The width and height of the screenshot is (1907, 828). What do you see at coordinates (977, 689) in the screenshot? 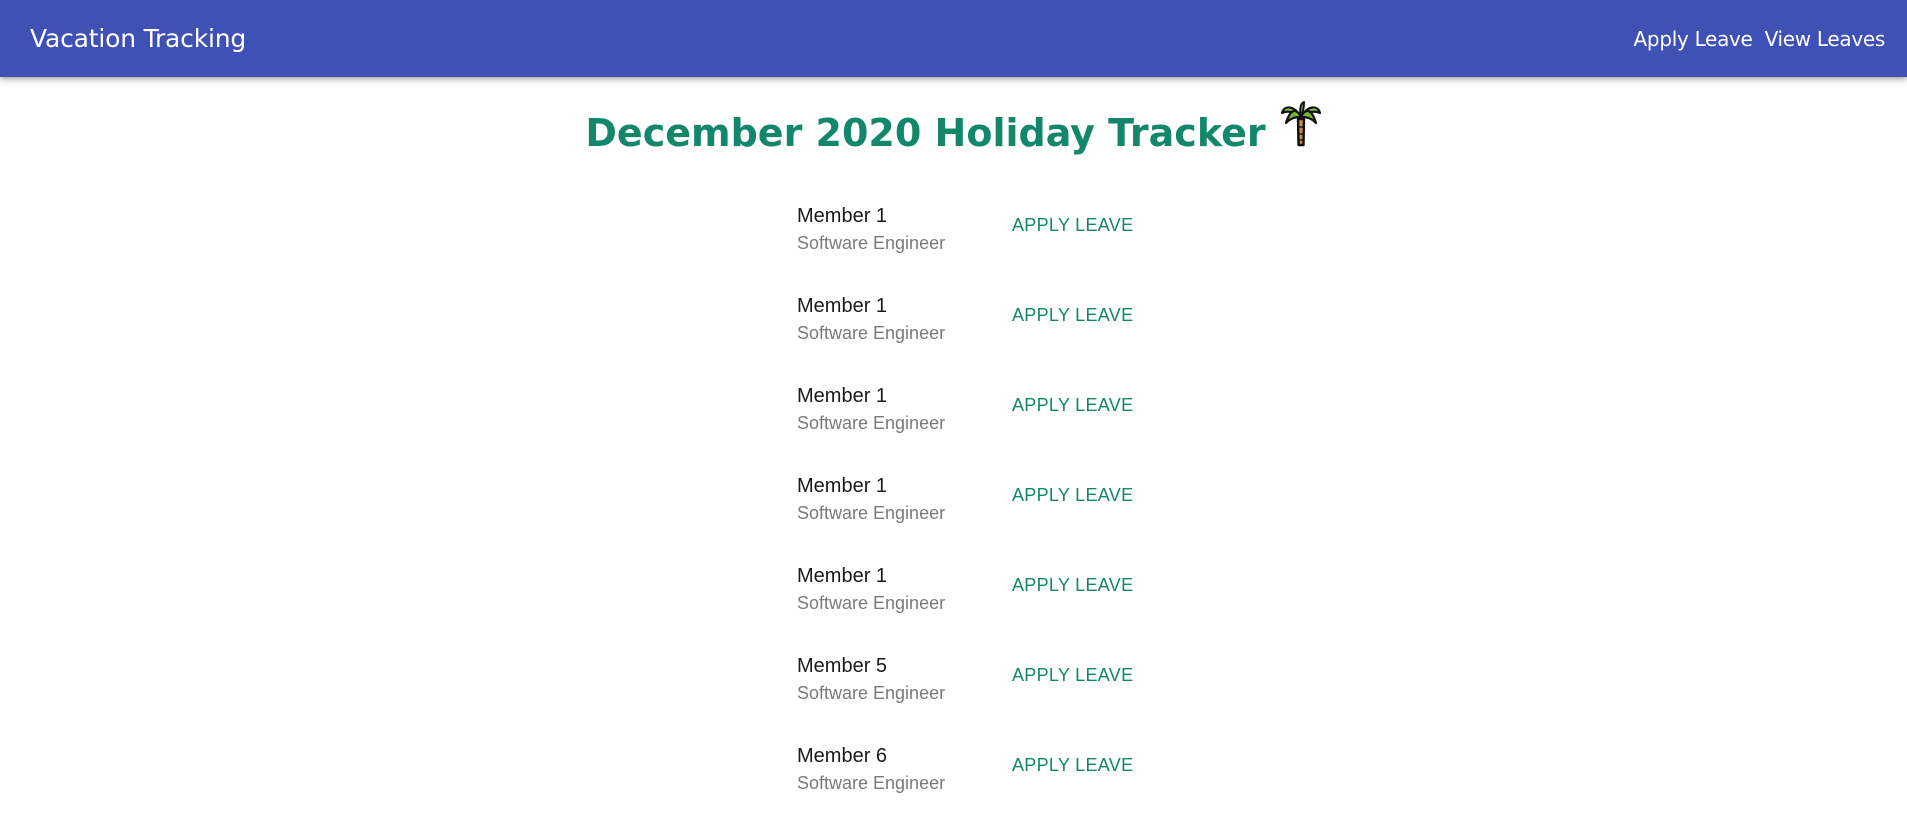
I see `list-item: Member 5 Software Engineer APPLY LEAVE` at bounding box center [977, 689].